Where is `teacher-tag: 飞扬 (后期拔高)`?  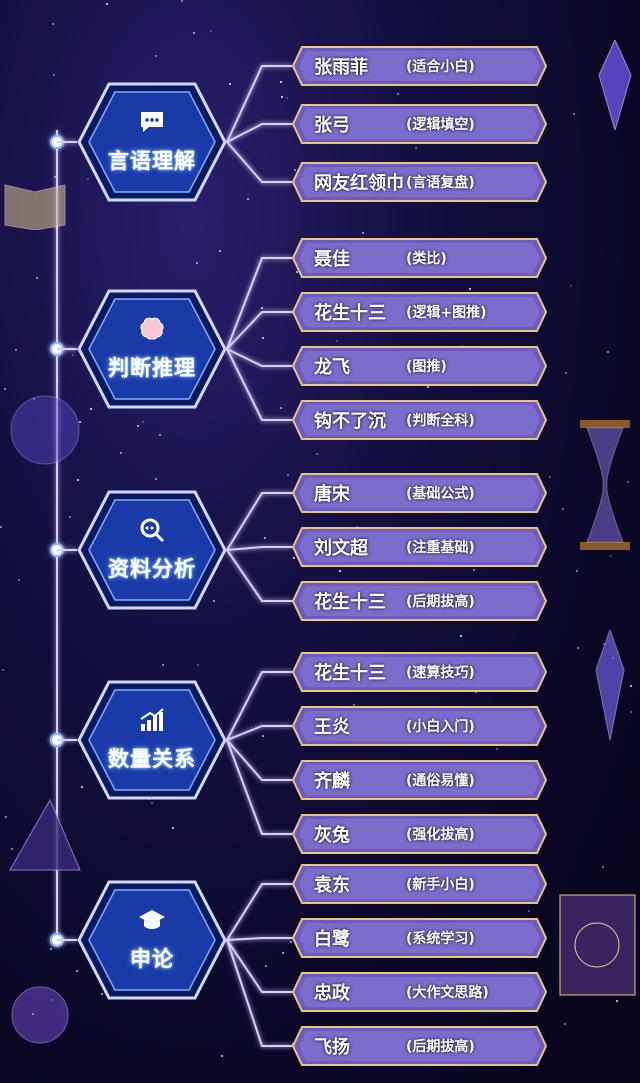
teacher-tag: 飞扬 (后期拔高) is located at coordinates (419, 1046).